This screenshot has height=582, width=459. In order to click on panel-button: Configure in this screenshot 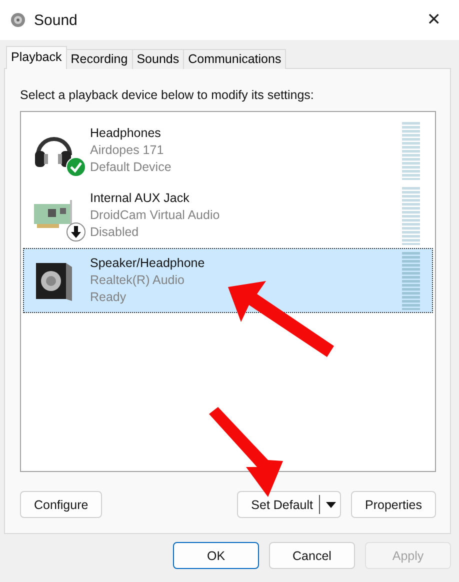, I will do `click(61, 504)`.